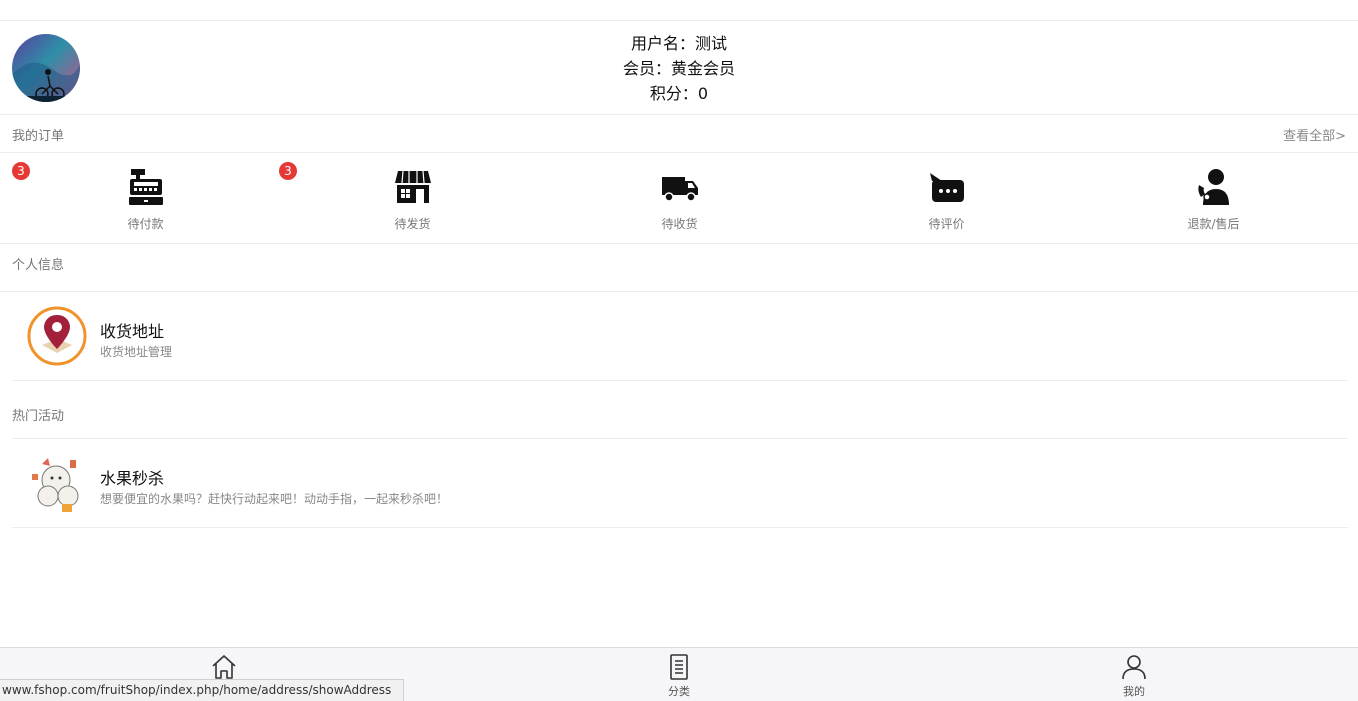  I want to click on comment-icon, so click(946, 187).